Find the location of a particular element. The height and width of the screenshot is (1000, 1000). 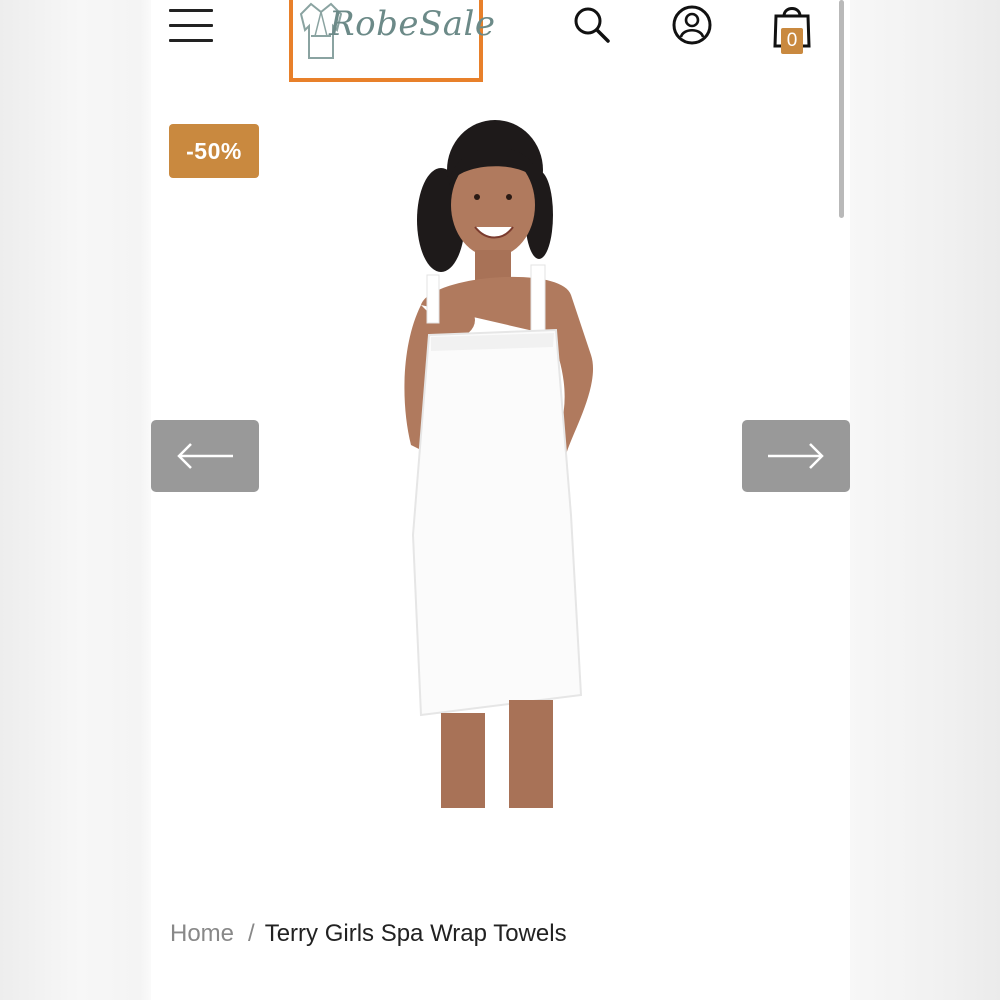

menu-icon is located at coordinates (191, 24).